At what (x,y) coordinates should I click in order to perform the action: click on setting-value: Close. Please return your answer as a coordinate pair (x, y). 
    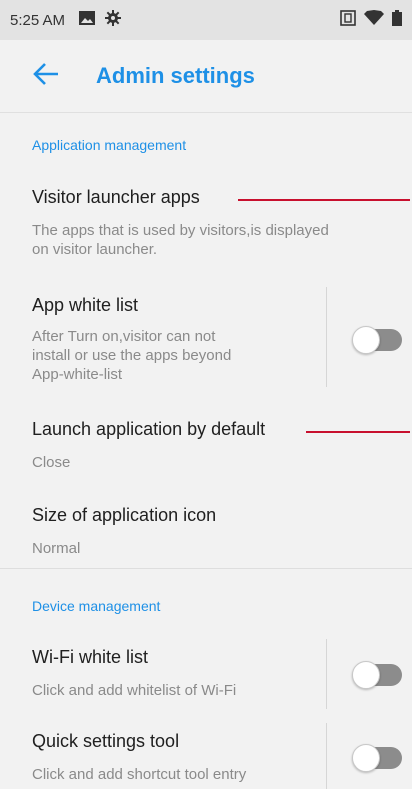
    Looking at the image, I should click on (51, 462).